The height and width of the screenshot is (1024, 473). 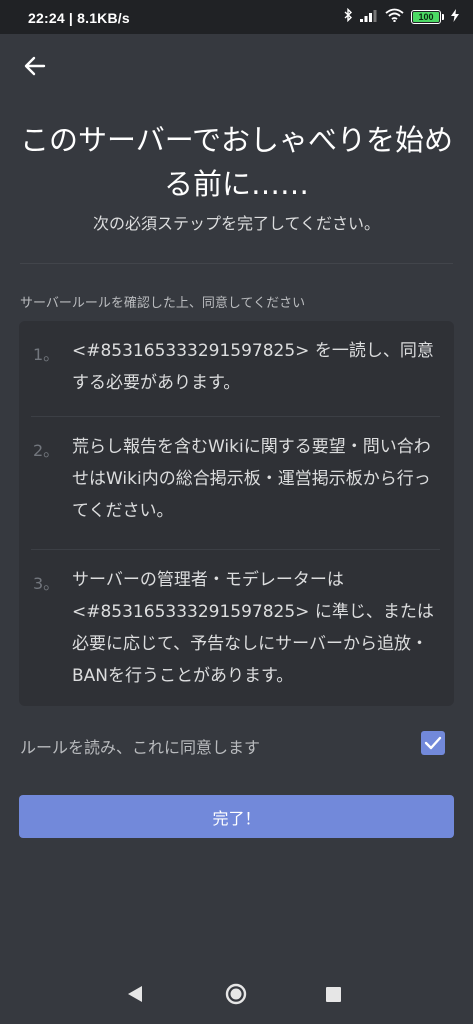 What do you see at coordinates (46, 18) in the screenshot?
I see `clock: 22:24` at bounding box center [46, 18].